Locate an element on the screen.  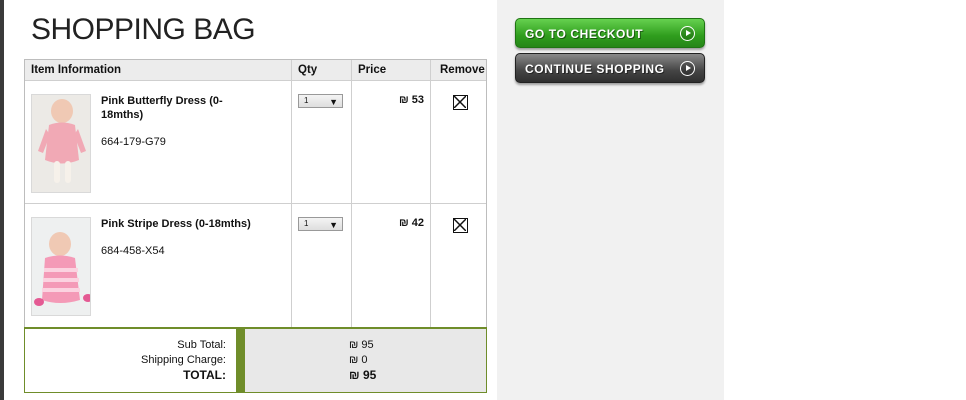
header-item-information: Item Information is located at coordinates (158, 70).